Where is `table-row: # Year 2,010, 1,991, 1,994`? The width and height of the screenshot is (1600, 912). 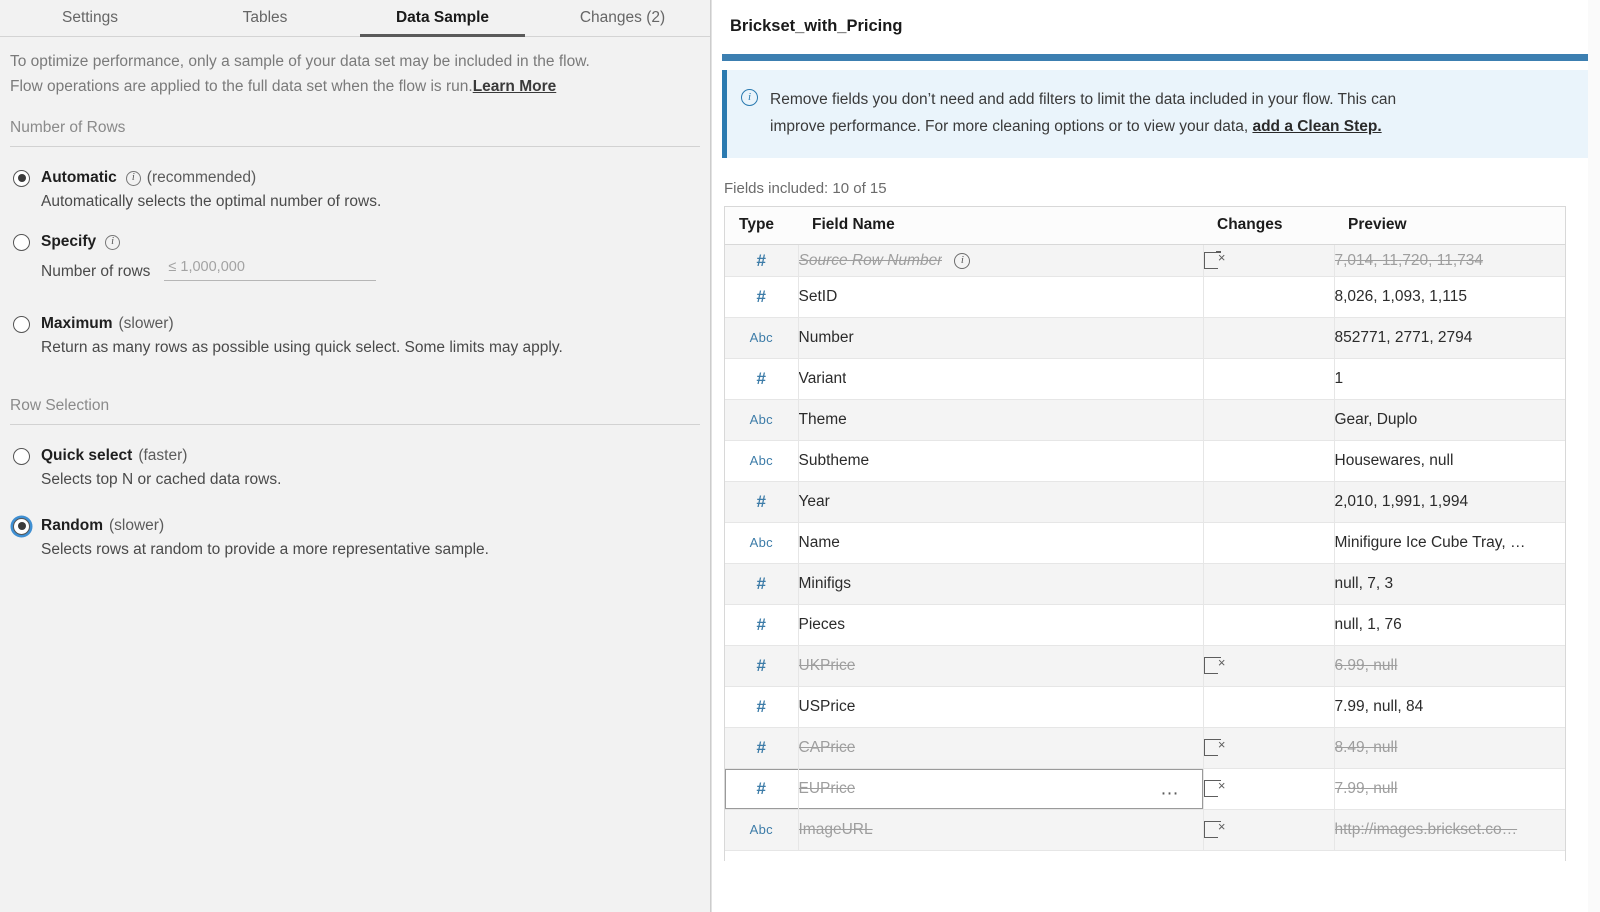 table-row: # Year 2,010, 1,991, 1,994 is located at coordinates (1145, 502).